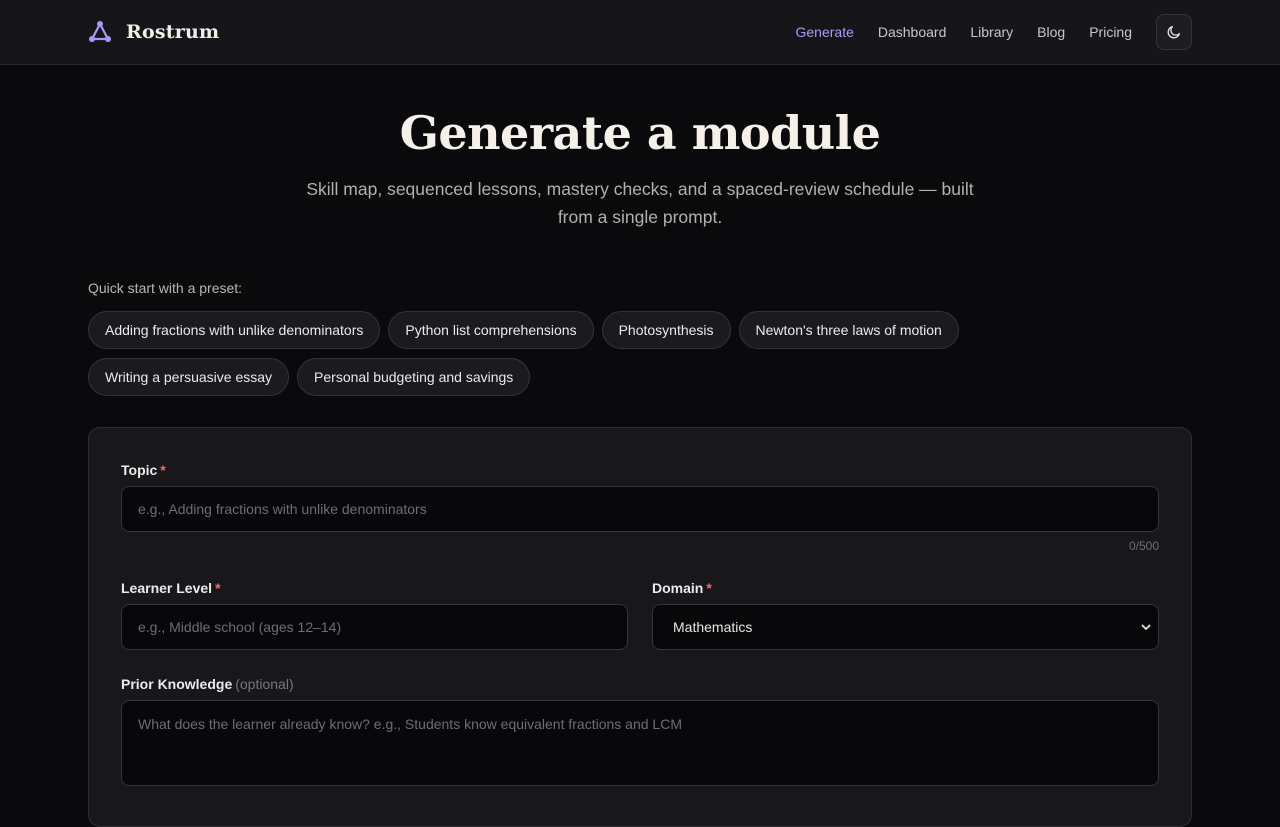 The image size is (1280, 827). Describe the element at coordinates (825, 32) in the screenshot. I see `nav-generate: Generate` at that location.